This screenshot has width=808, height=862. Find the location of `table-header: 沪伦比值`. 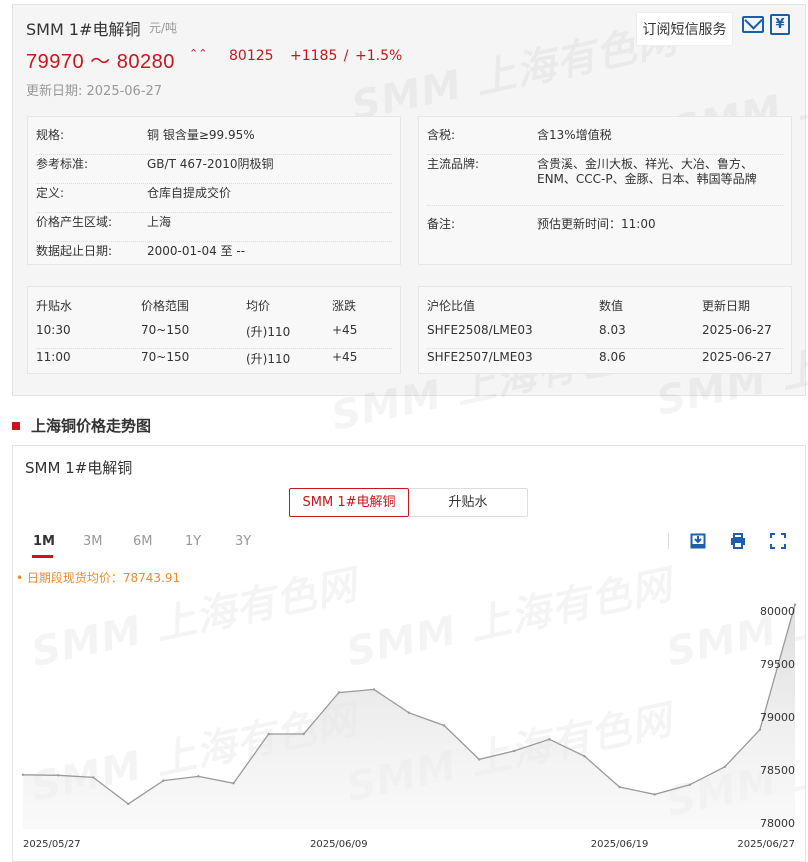

table-header: 沪伦比值 is located at coordinates (451, 306).